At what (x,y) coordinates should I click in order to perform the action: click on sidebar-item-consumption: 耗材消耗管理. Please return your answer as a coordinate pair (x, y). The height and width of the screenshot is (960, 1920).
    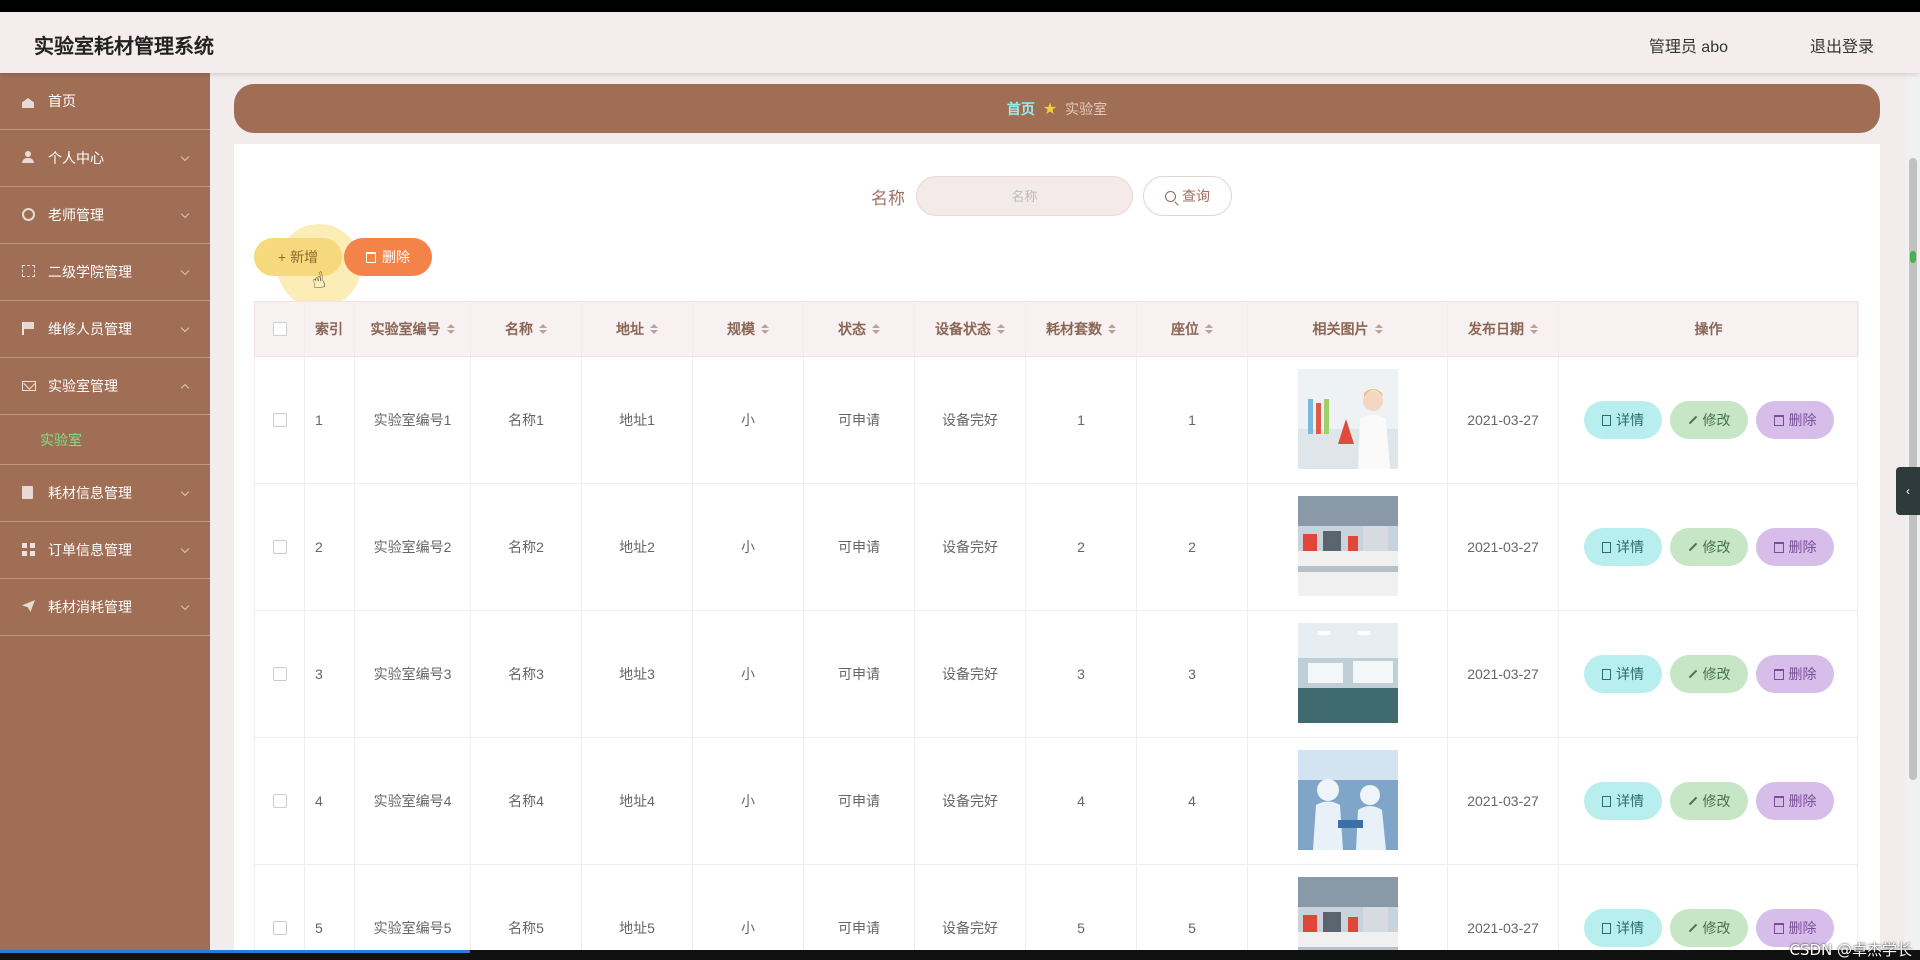
    Looking at the image, I should click on (105, 607).